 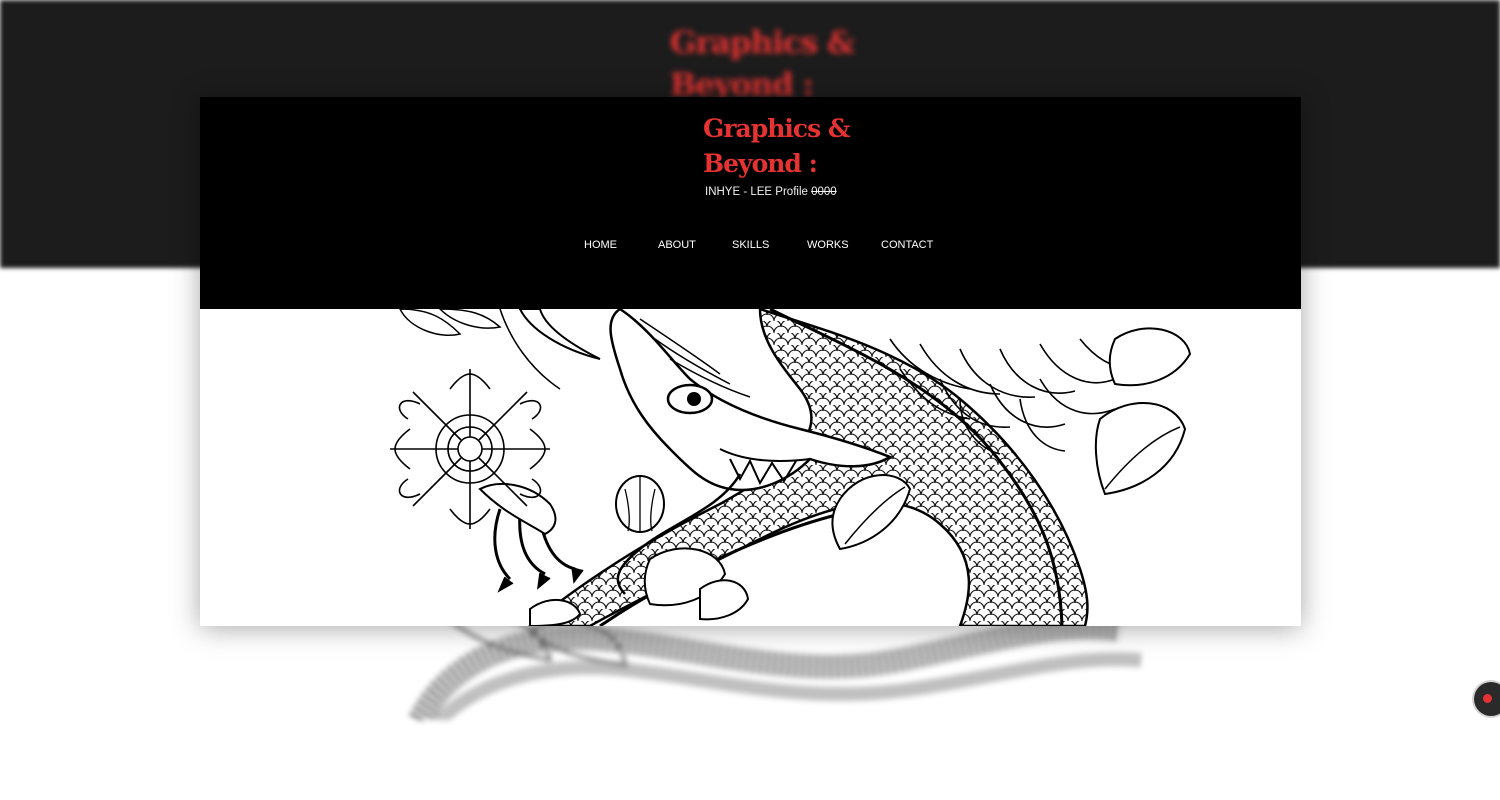 What do you see at coordinates (750, 245) in the screenshot?
I see `nav-item-skills: SKILLS` at bounding box center [750, 245].